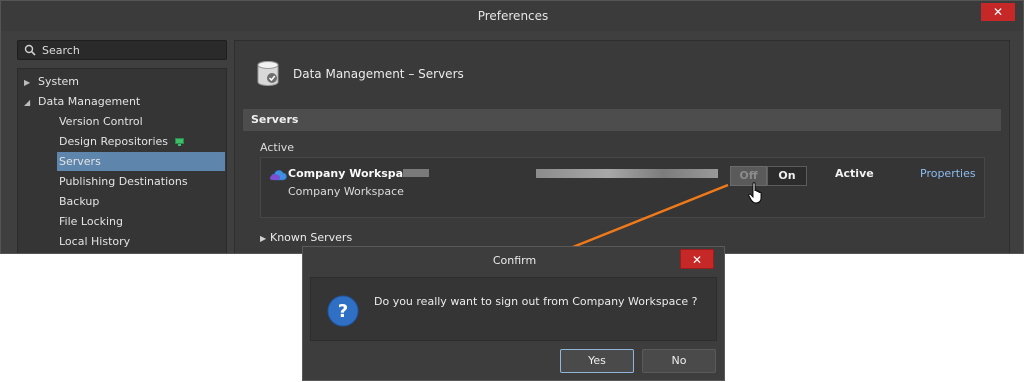  Describe the element at coordinates (141, 161) in the screenshot. I see `tree-item-servers: Servers` at that location.